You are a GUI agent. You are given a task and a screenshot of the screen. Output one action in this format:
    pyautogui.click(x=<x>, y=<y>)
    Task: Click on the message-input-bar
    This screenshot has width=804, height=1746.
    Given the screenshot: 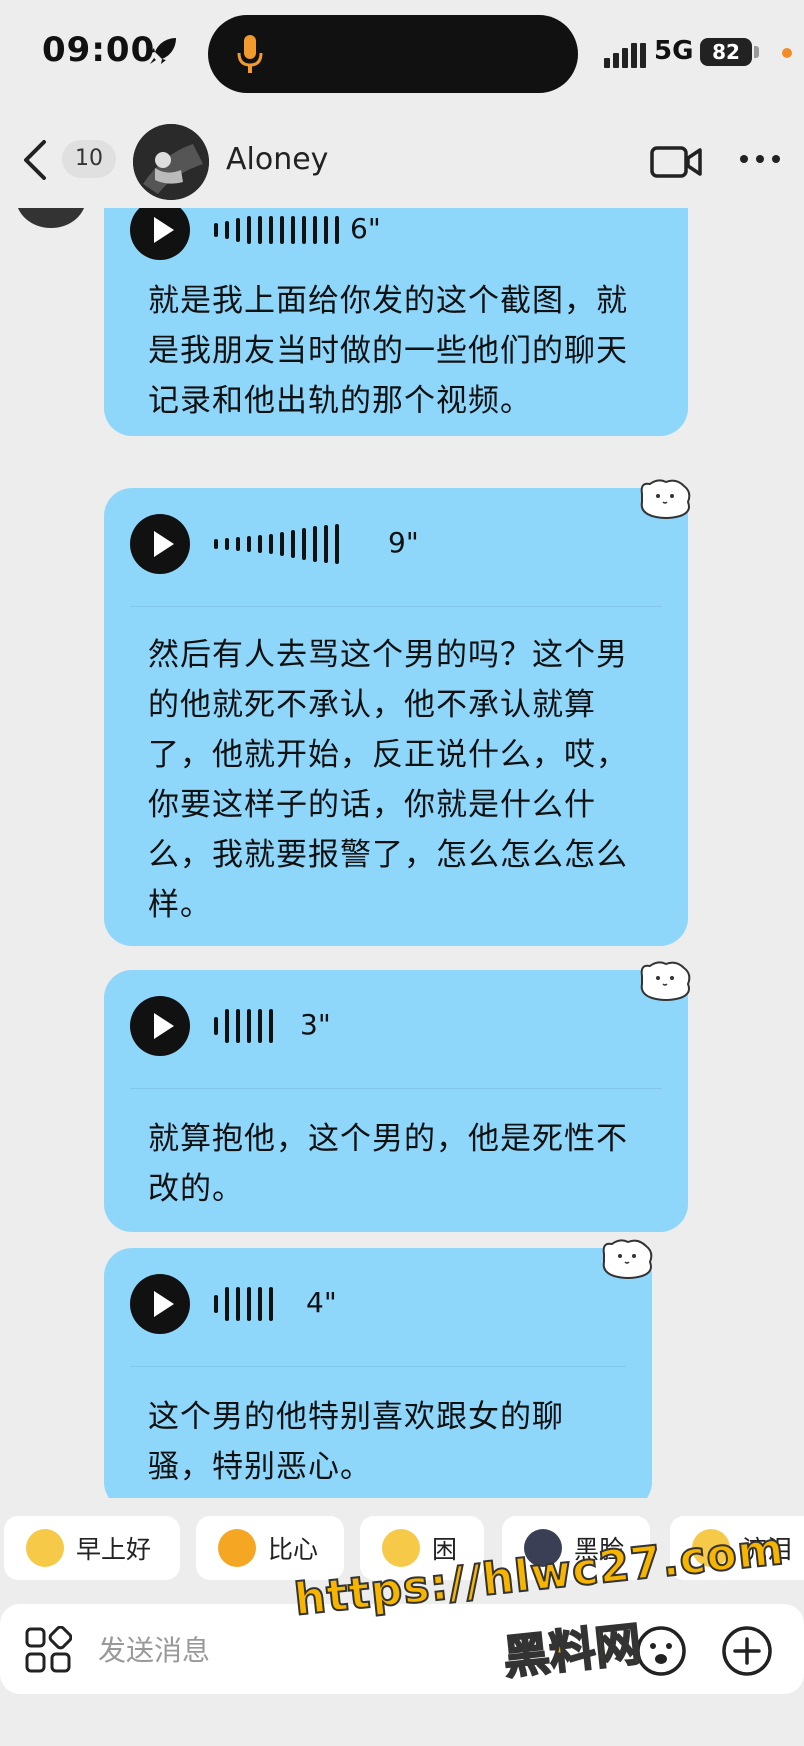 What is the action you would take?
    pyautogui.click(x=402, y=1649)
    